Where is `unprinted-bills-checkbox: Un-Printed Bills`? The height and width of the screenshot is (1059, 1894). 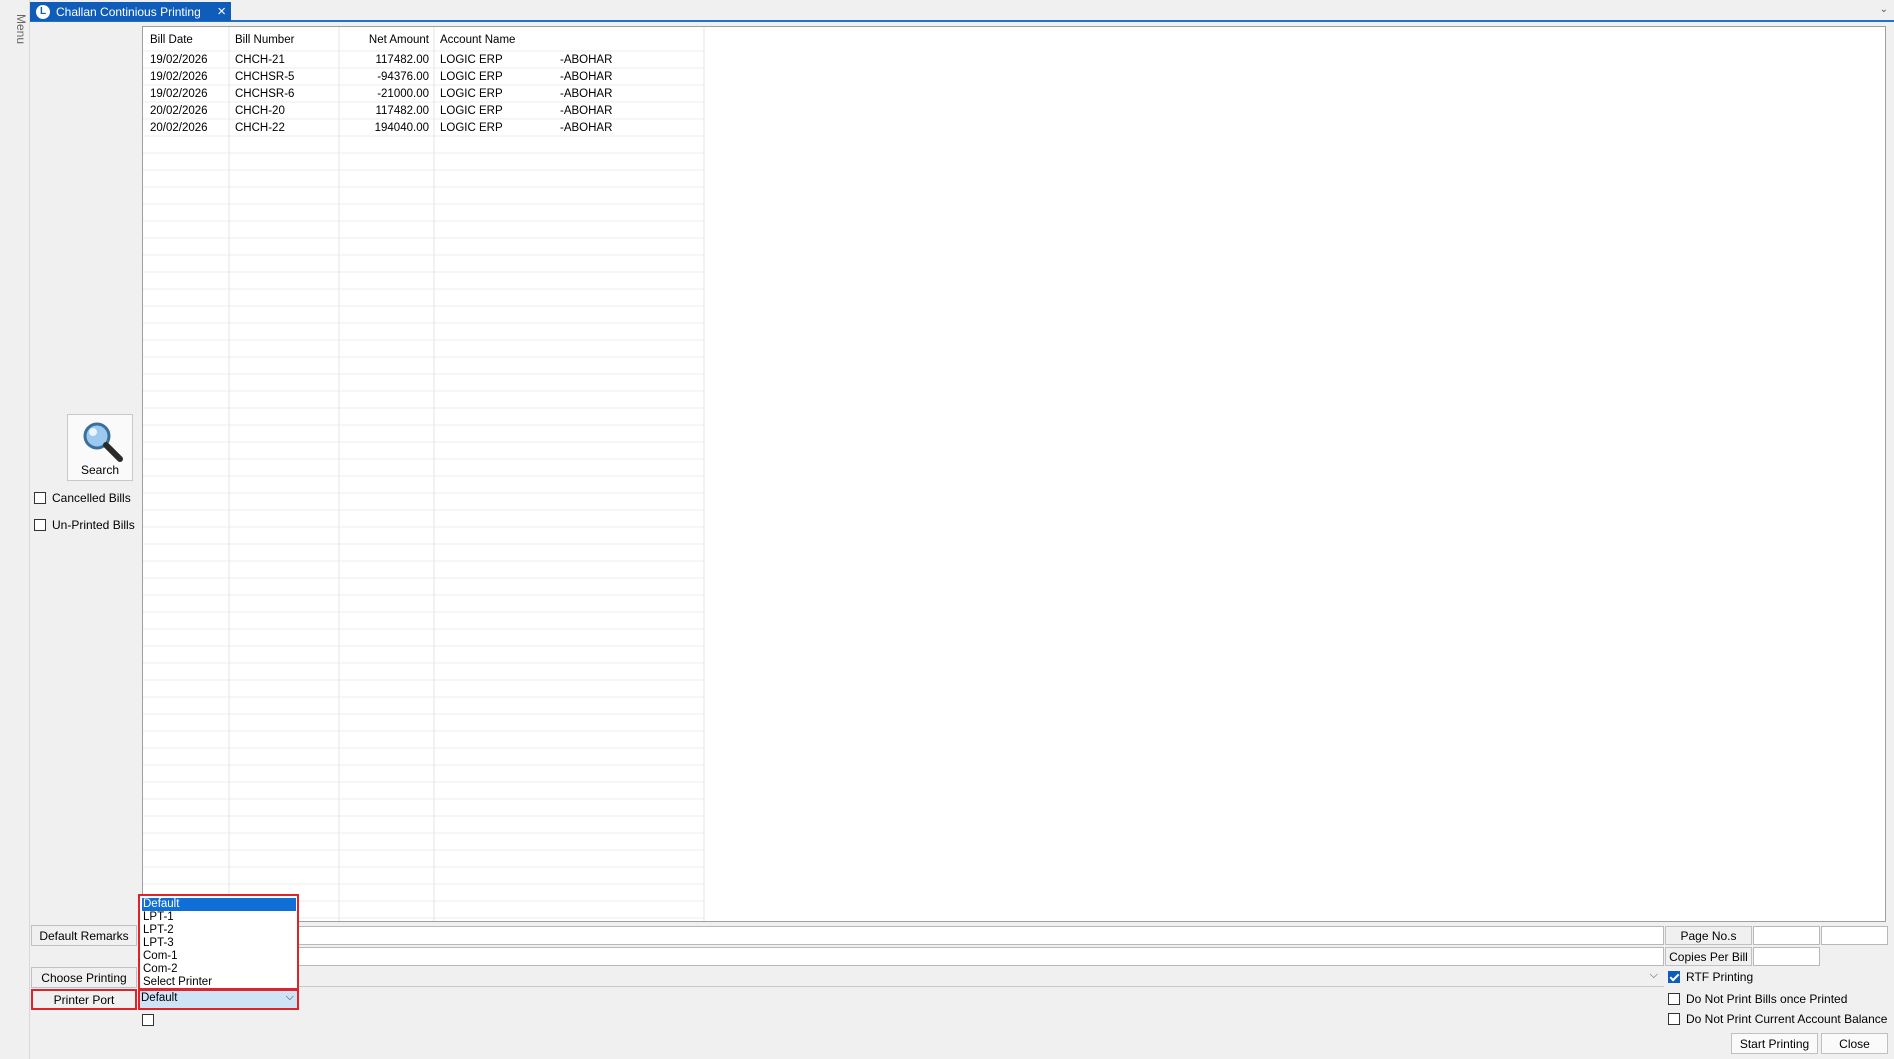 unprinted-bills-checkbox: Un-Printed Bills is located at coordinates (84, 525).